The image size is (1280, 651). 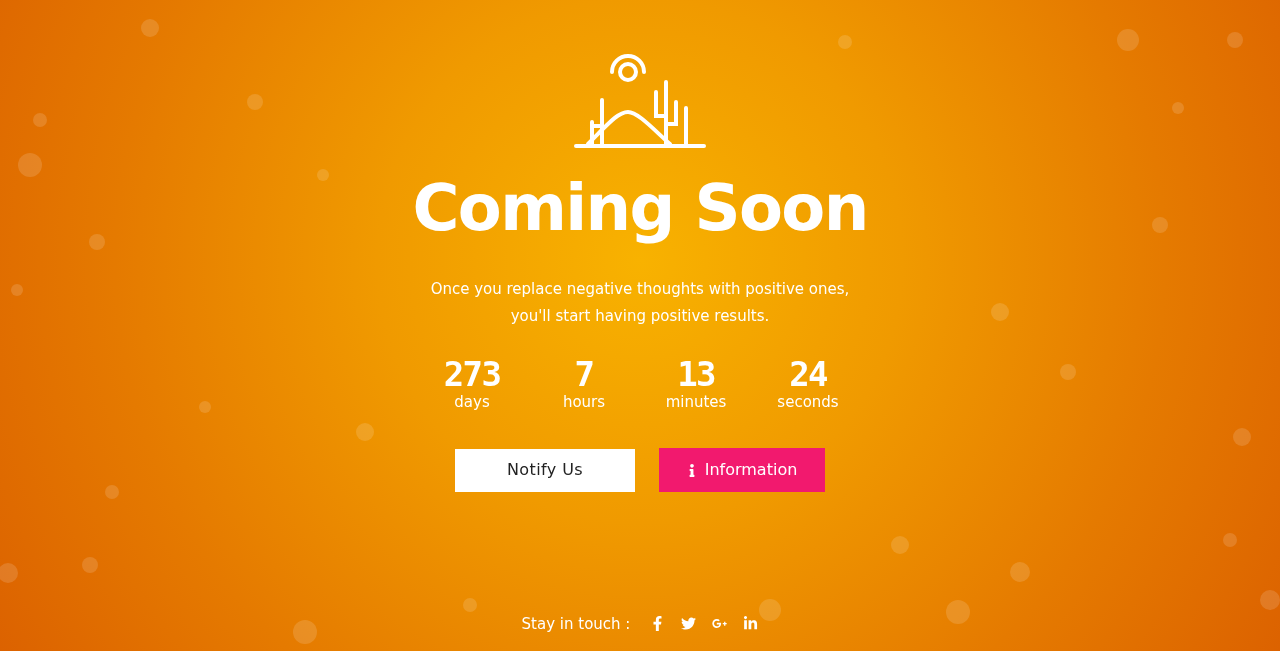 I want to click on countdown-unit: minutes, so click(x=696, y=402).